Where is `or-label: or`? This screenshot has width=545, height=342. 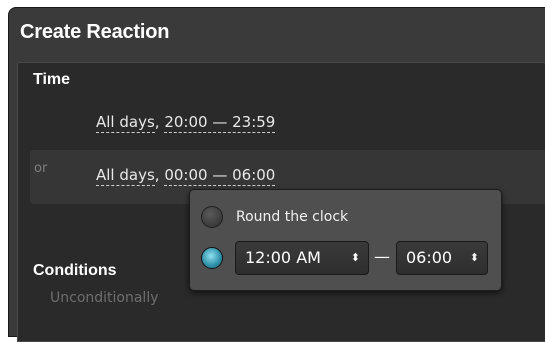
or-label: or is located at coordinates (41, 168).